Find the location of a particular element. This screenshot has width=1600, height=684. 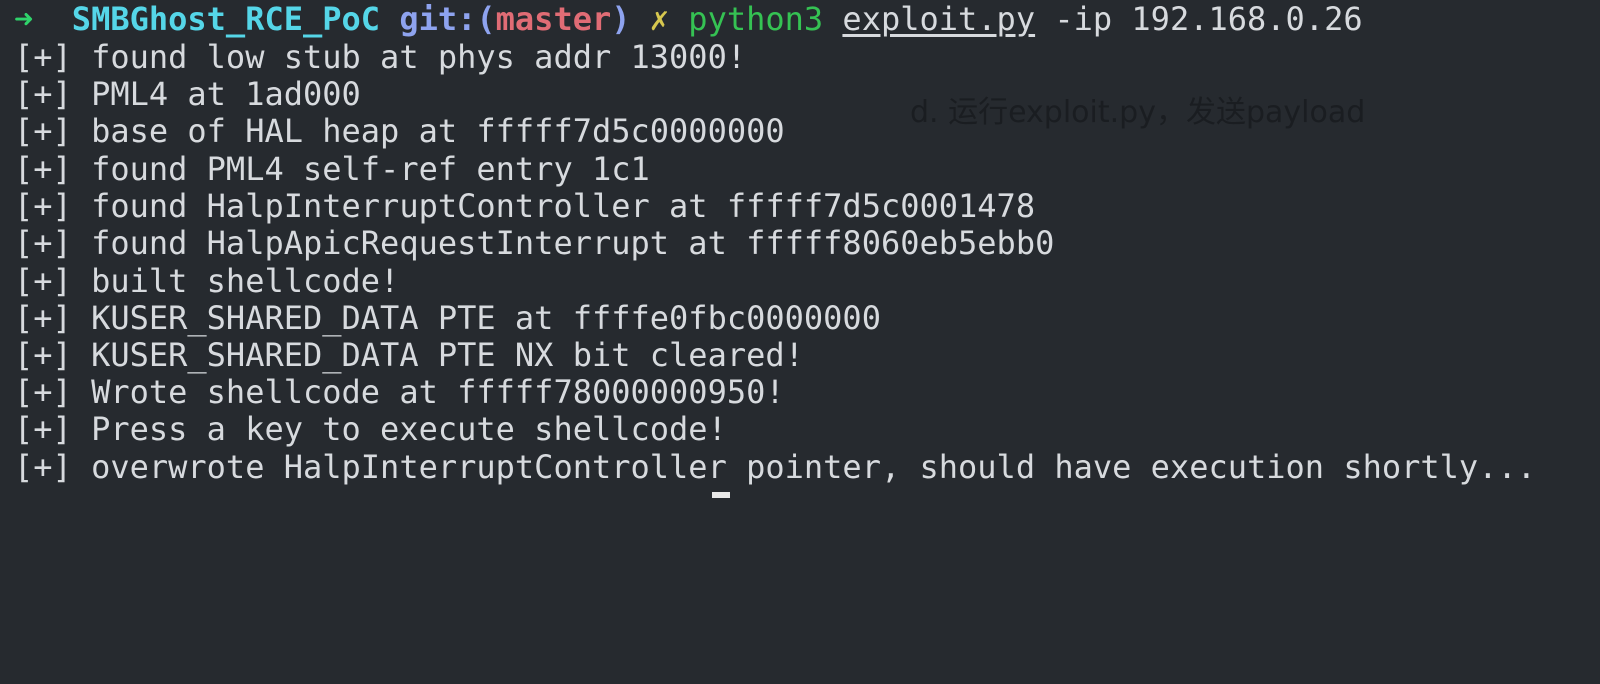

output-line: [+] base of HAL heap at fffff7d5c0000000 is located at coordinates (399, 131).